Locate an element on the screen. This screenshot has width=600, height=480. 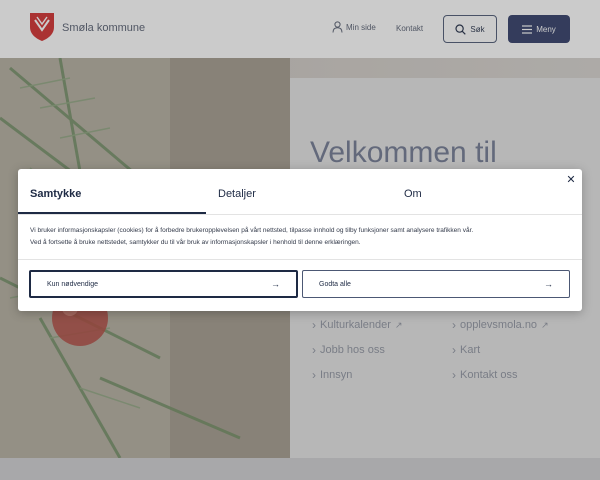
active-tab-indicator is located at coordinates (112, 213).